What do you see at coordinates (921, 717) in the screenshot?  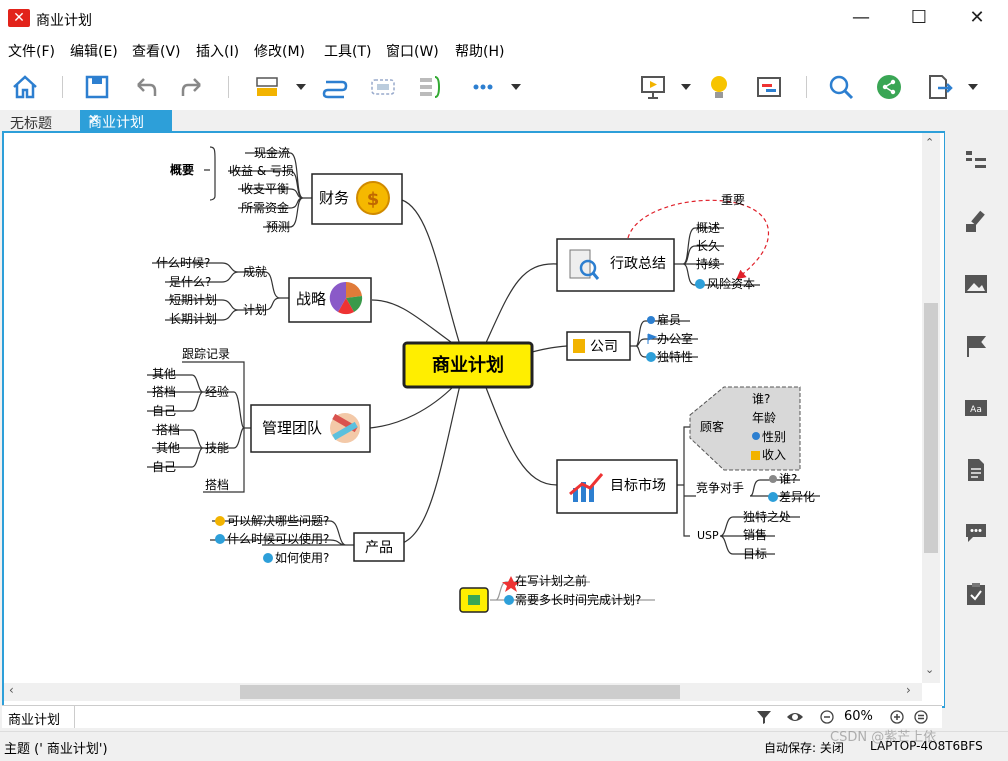 I see `fit-map-icon` at bounding box center [921, 717].